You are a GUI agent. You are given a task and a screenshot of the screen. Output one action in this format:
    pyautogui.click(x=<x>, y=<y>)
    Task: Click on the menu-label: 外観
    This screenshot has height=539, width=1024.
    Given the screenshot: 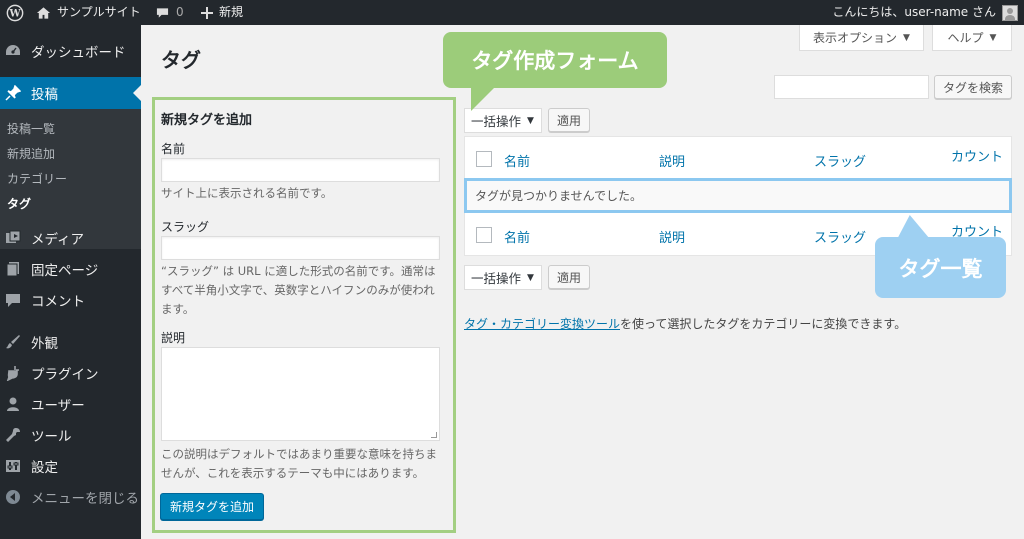 What is the action you would take?
    pyautogui.click(x=44, y=344)
    